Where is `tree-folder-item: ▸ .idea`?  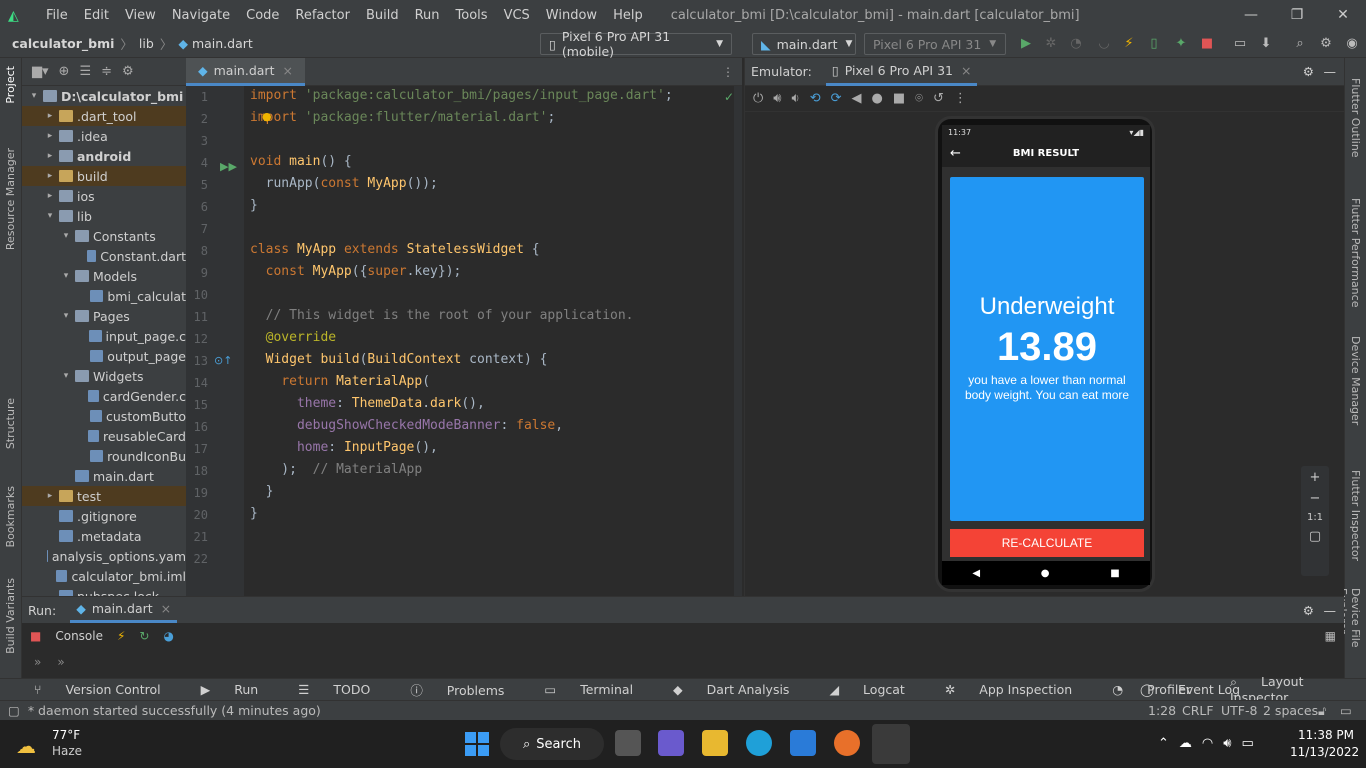
tree-folder-item: ▸ .idea is located at coordinates (104, 136).